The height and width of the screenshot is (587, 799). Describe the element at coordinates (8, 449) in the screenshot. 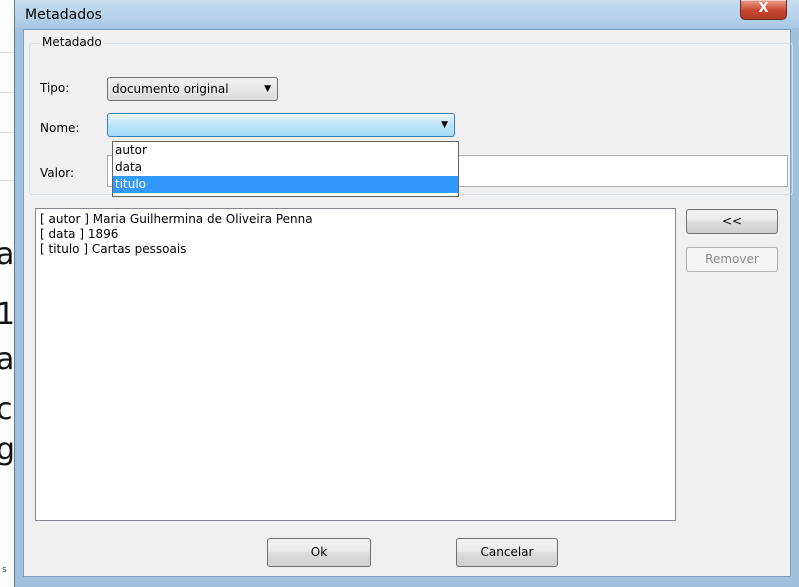

I see `doc-glyph: g` at that location.